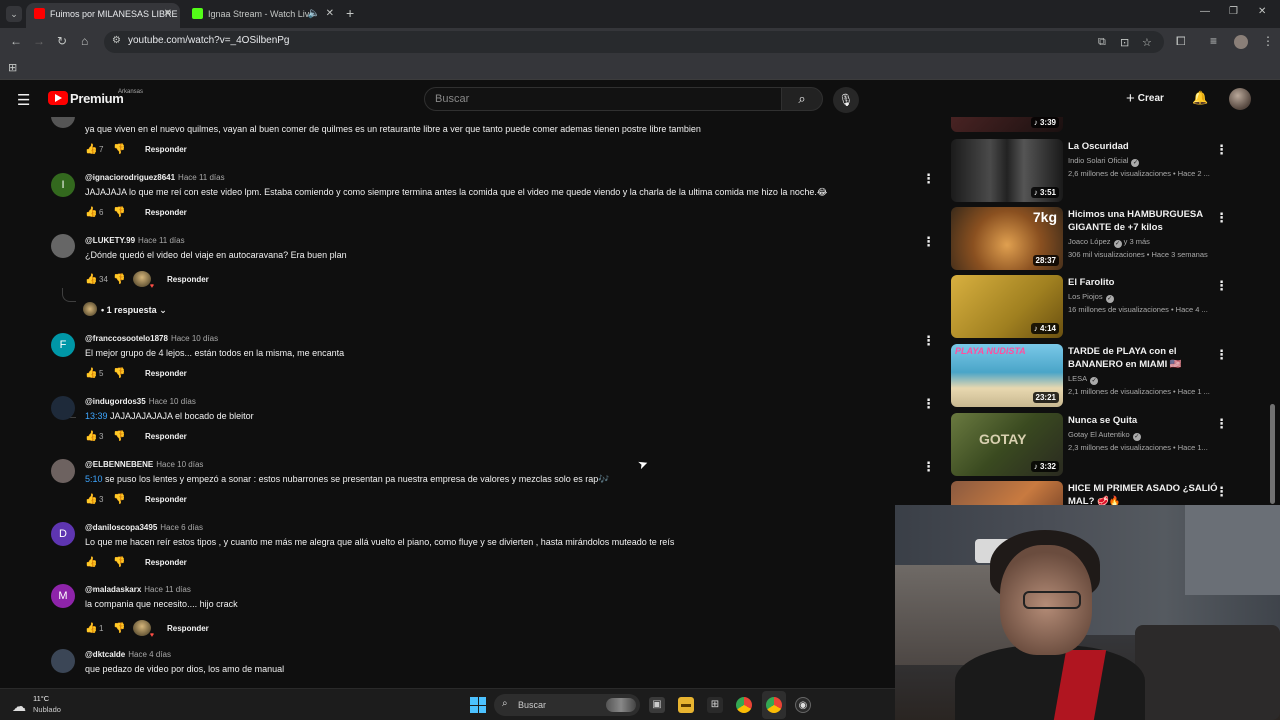  I want to click on related-video: ♪ 3:39, so click(1107, 125).